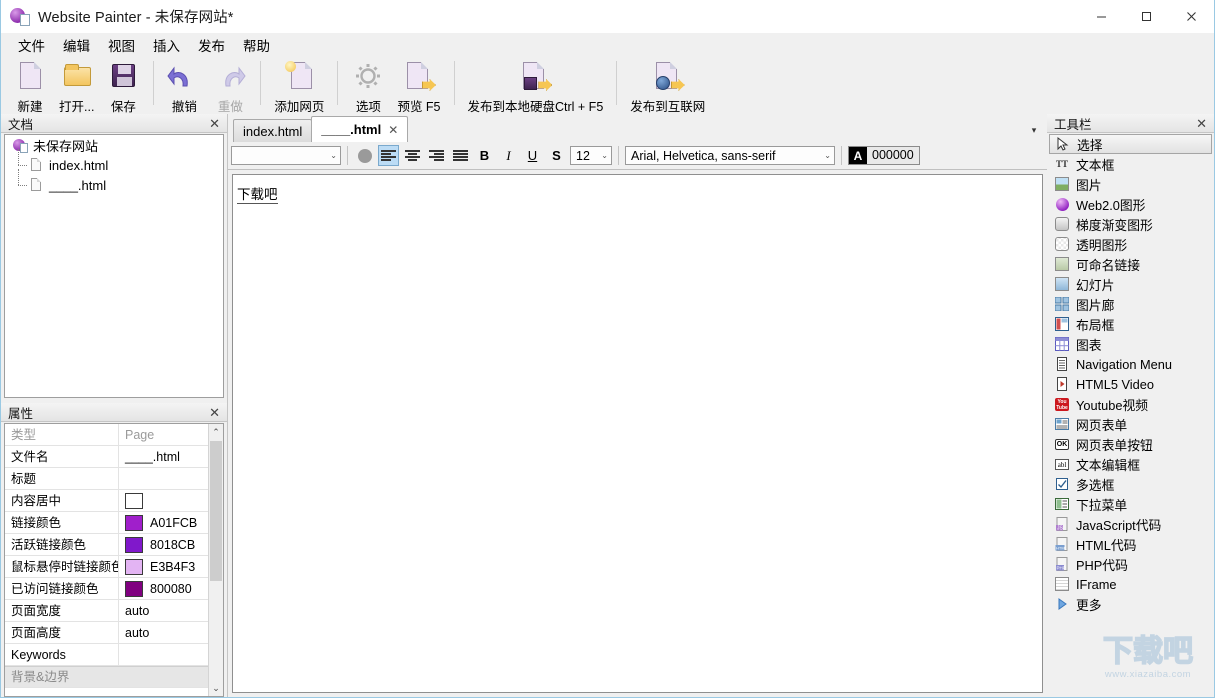 This screenshot has height=698, width=1215. Describe the element at coordinates (62, 500) in the screenshot. I see `property-label: 内容居中` at that location.